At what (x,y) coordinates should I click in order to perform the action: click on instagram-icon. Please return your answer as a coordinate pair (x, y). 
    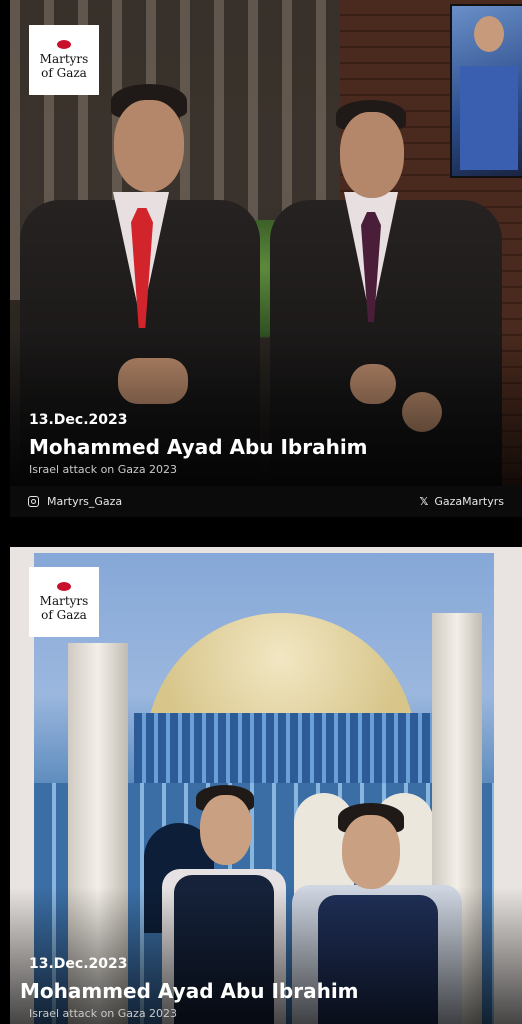
    Looking at the image, I should click on (33, 501).